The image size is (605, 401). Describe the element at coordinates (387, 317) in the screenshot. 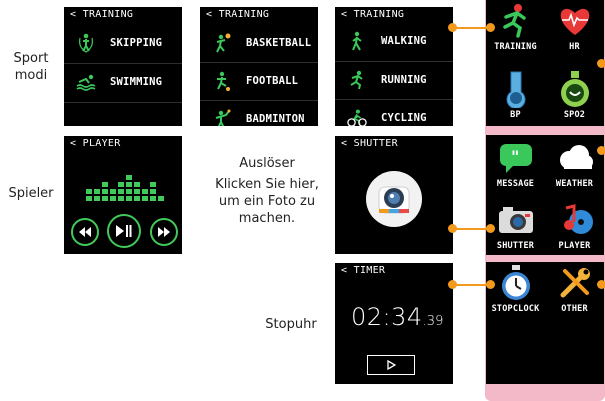

I see `timer-main: 02:34` at that location.